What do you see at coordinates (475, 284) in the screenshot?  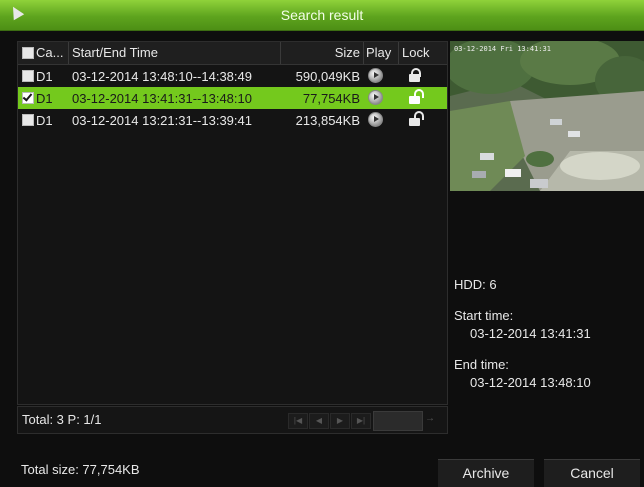 I see `hdd-label: HDD: 6` at bounding box center [475, 284].